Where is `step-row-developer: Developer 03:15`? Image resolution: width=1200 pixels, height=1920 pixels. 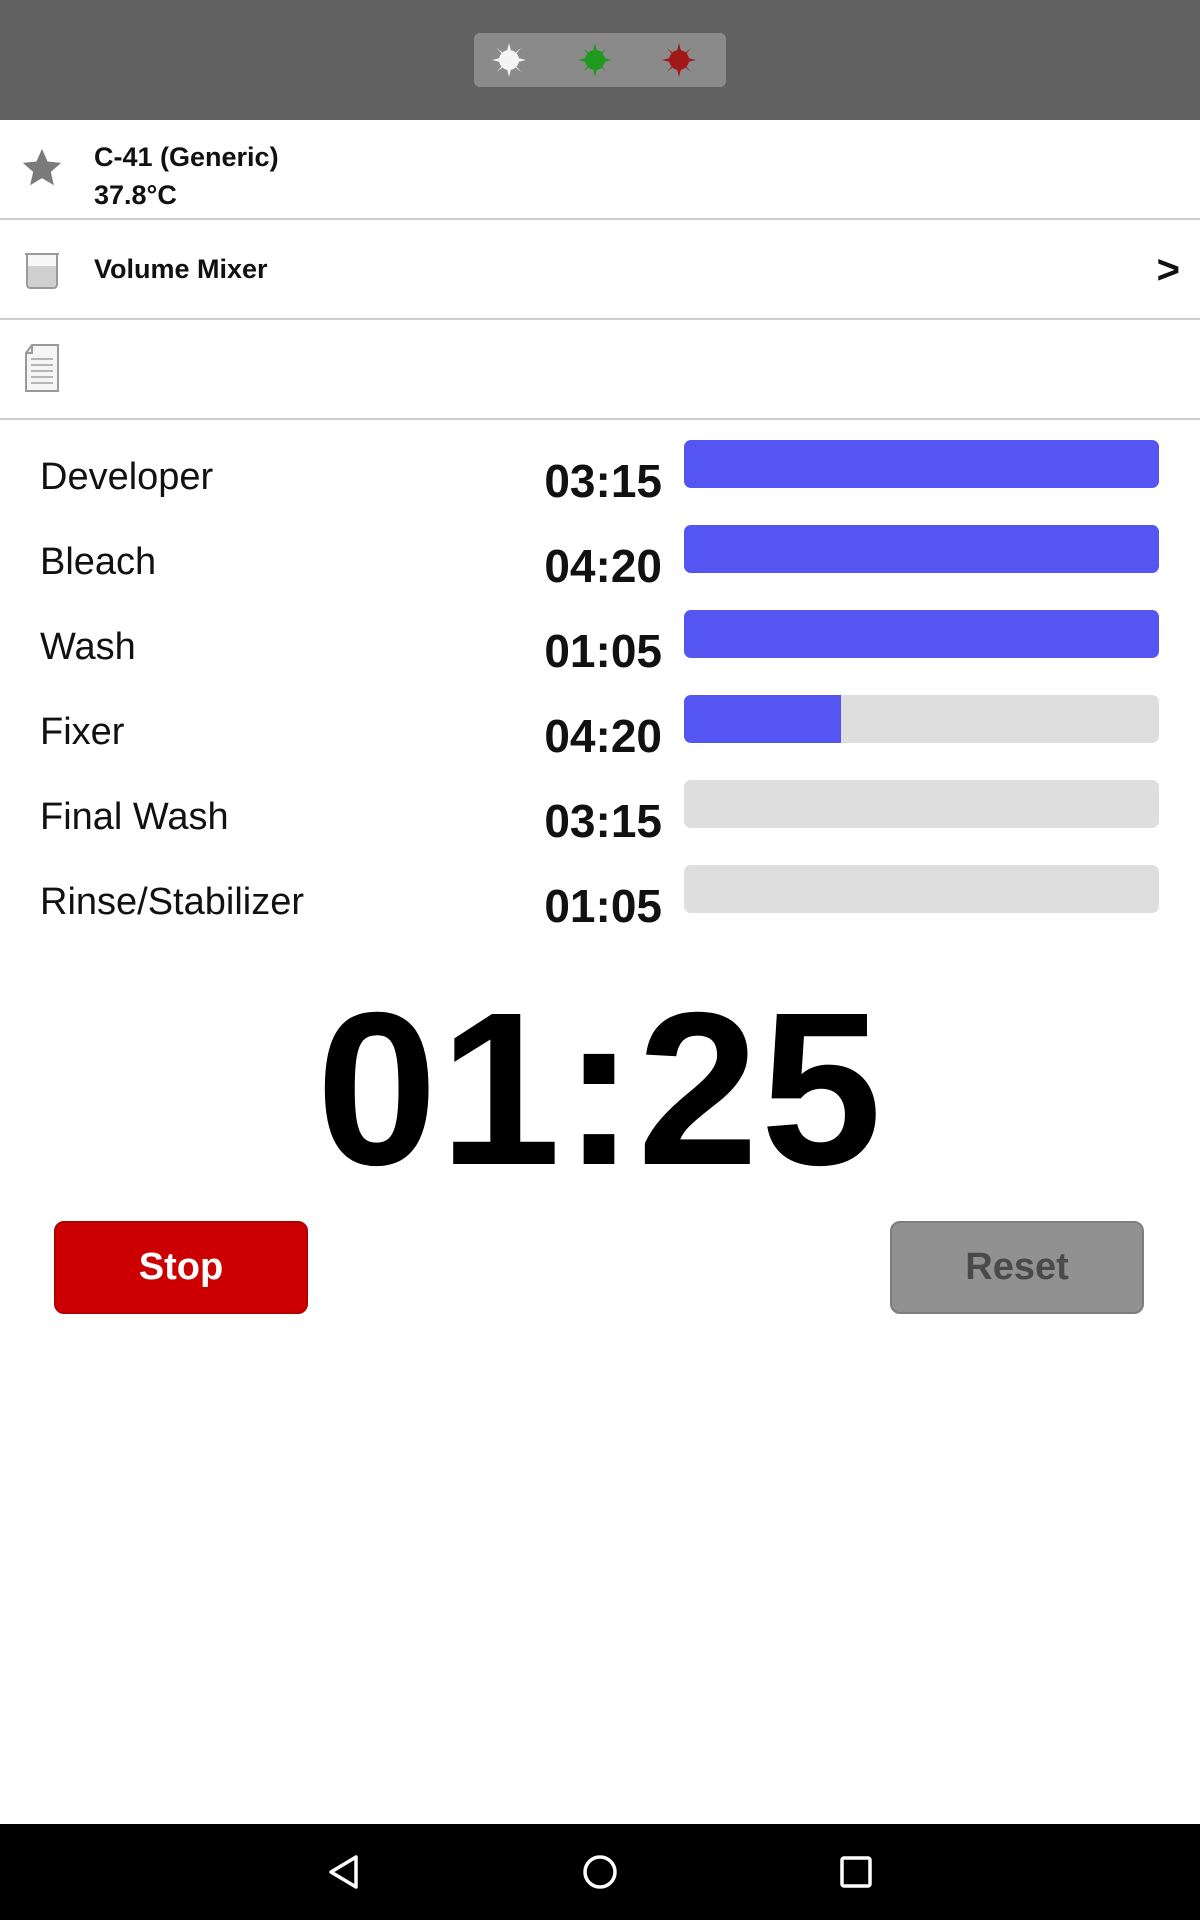 step-row-developer: Developer 03:15 is located at coordinates (600, 463).